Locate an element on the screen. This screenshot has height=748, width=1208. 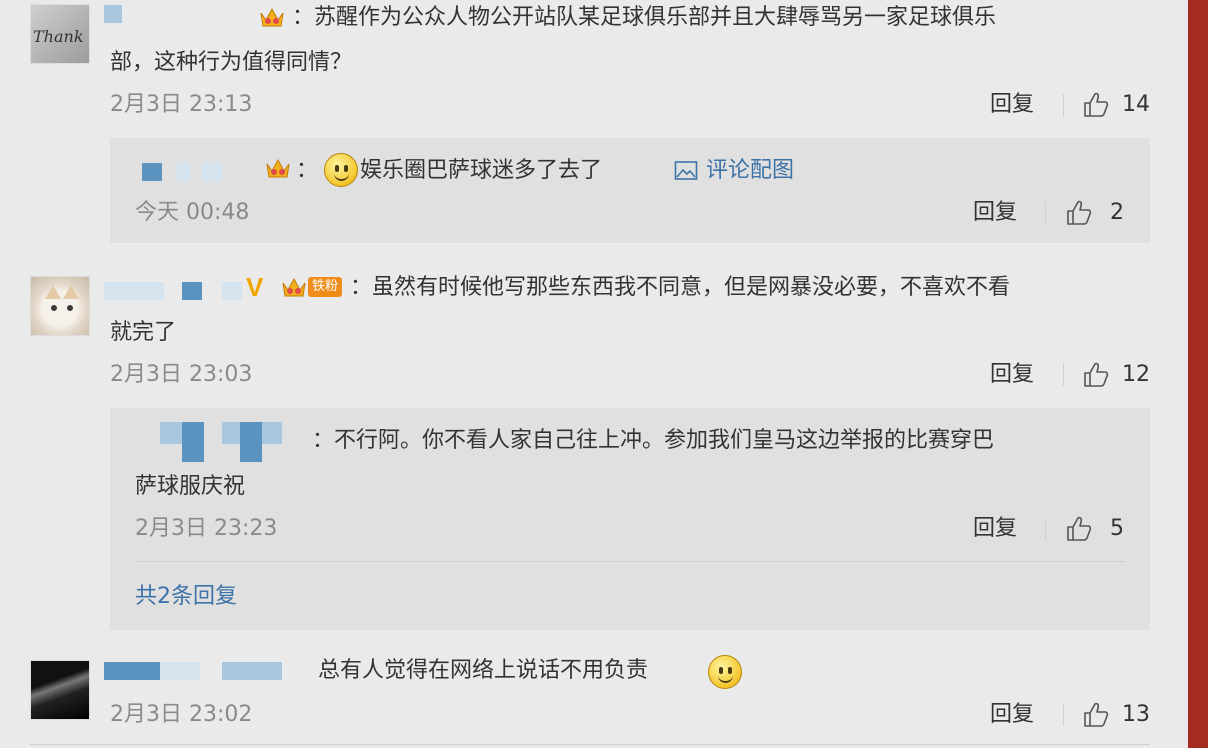
avatar-text: Thank is located at coordinates (58, 36).